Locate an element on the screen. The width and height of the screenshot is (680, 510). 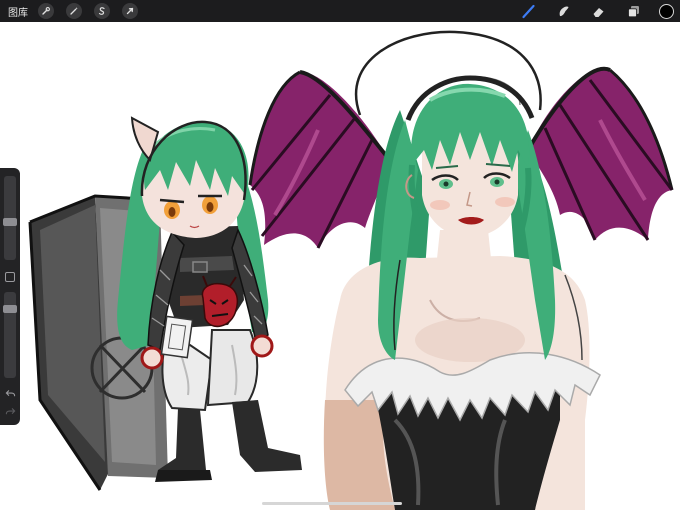
transform-button is located at coordinates (130, 11).